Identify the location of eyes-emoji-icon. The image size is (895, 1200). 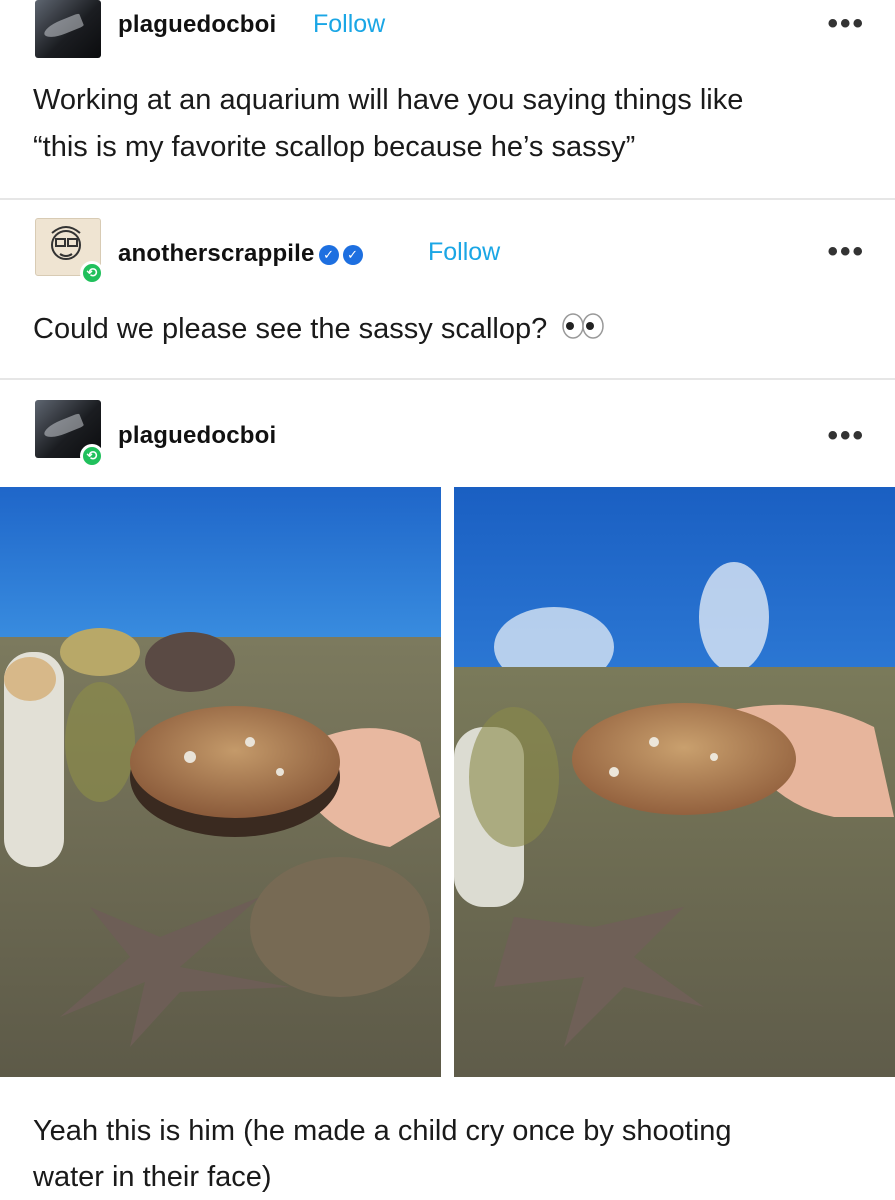
(583, 330).